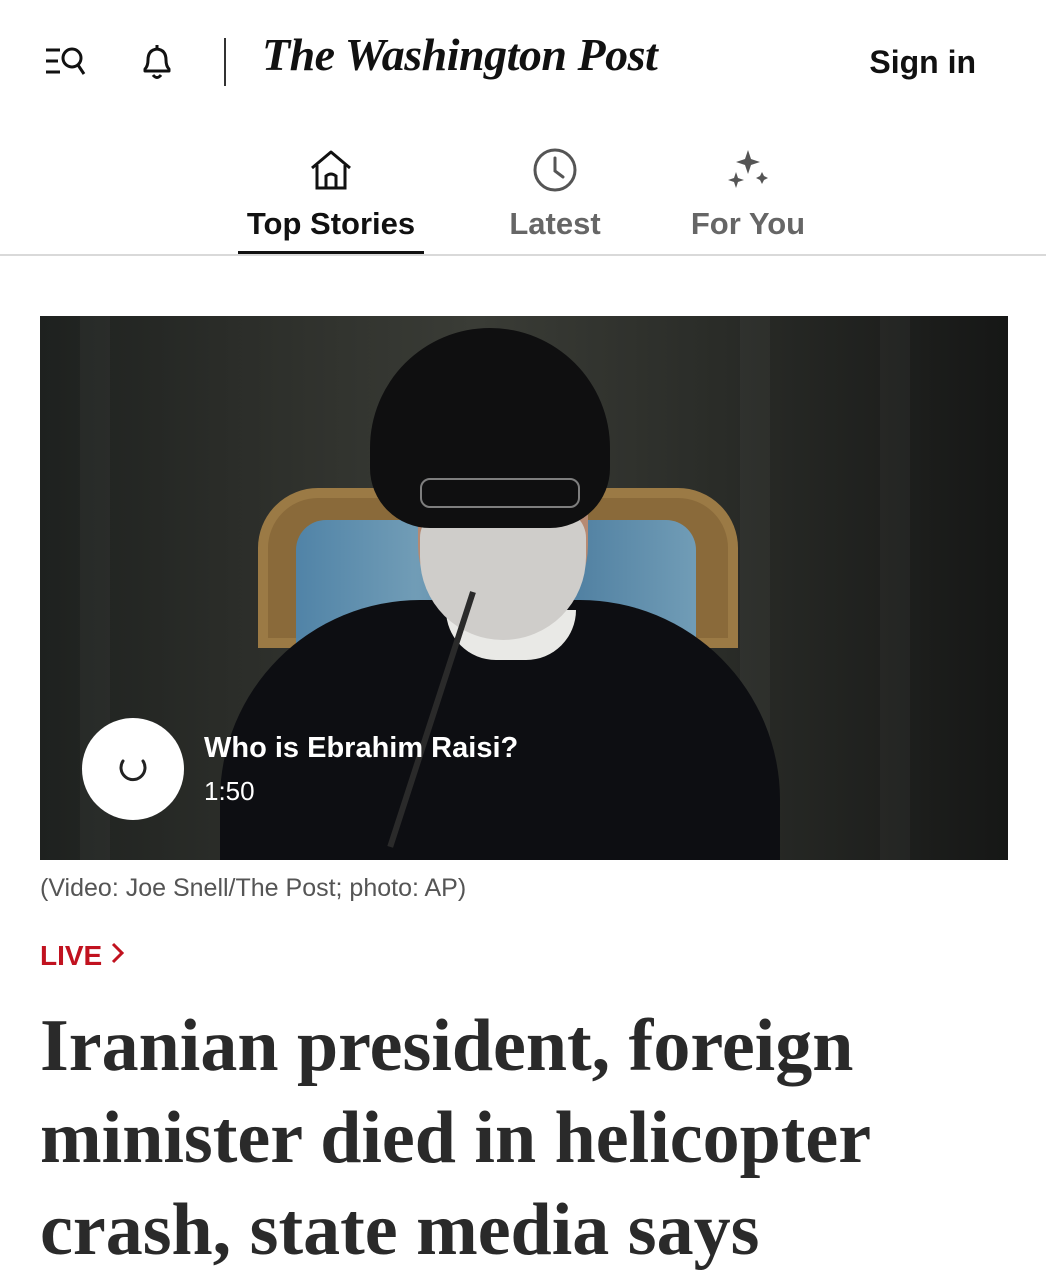  What do you see at coordinates (361, 748) in the screenshot?
I see `video-title: Who is Ebrahim Raisi?` at bounding box center [361, 748].